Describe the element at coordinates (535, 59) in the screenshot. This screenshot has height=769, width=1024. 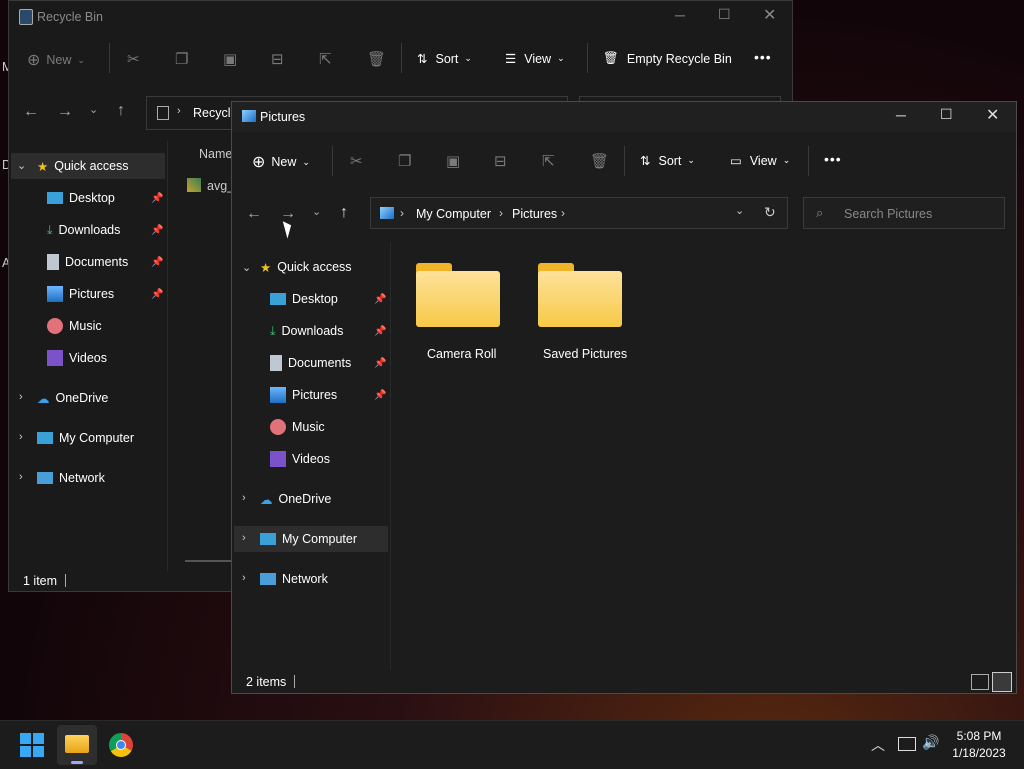
I see `view-button: ☰ View ⌄` at that location.